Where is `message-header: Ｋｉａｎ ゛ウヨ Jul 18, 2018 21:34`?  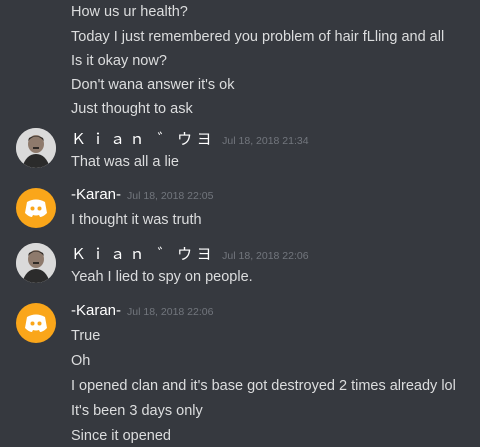 message-header: Ｋｉａｎ ゛ウヨ Jul 18, 2018 21:34 is located at coordinates (190, 138).